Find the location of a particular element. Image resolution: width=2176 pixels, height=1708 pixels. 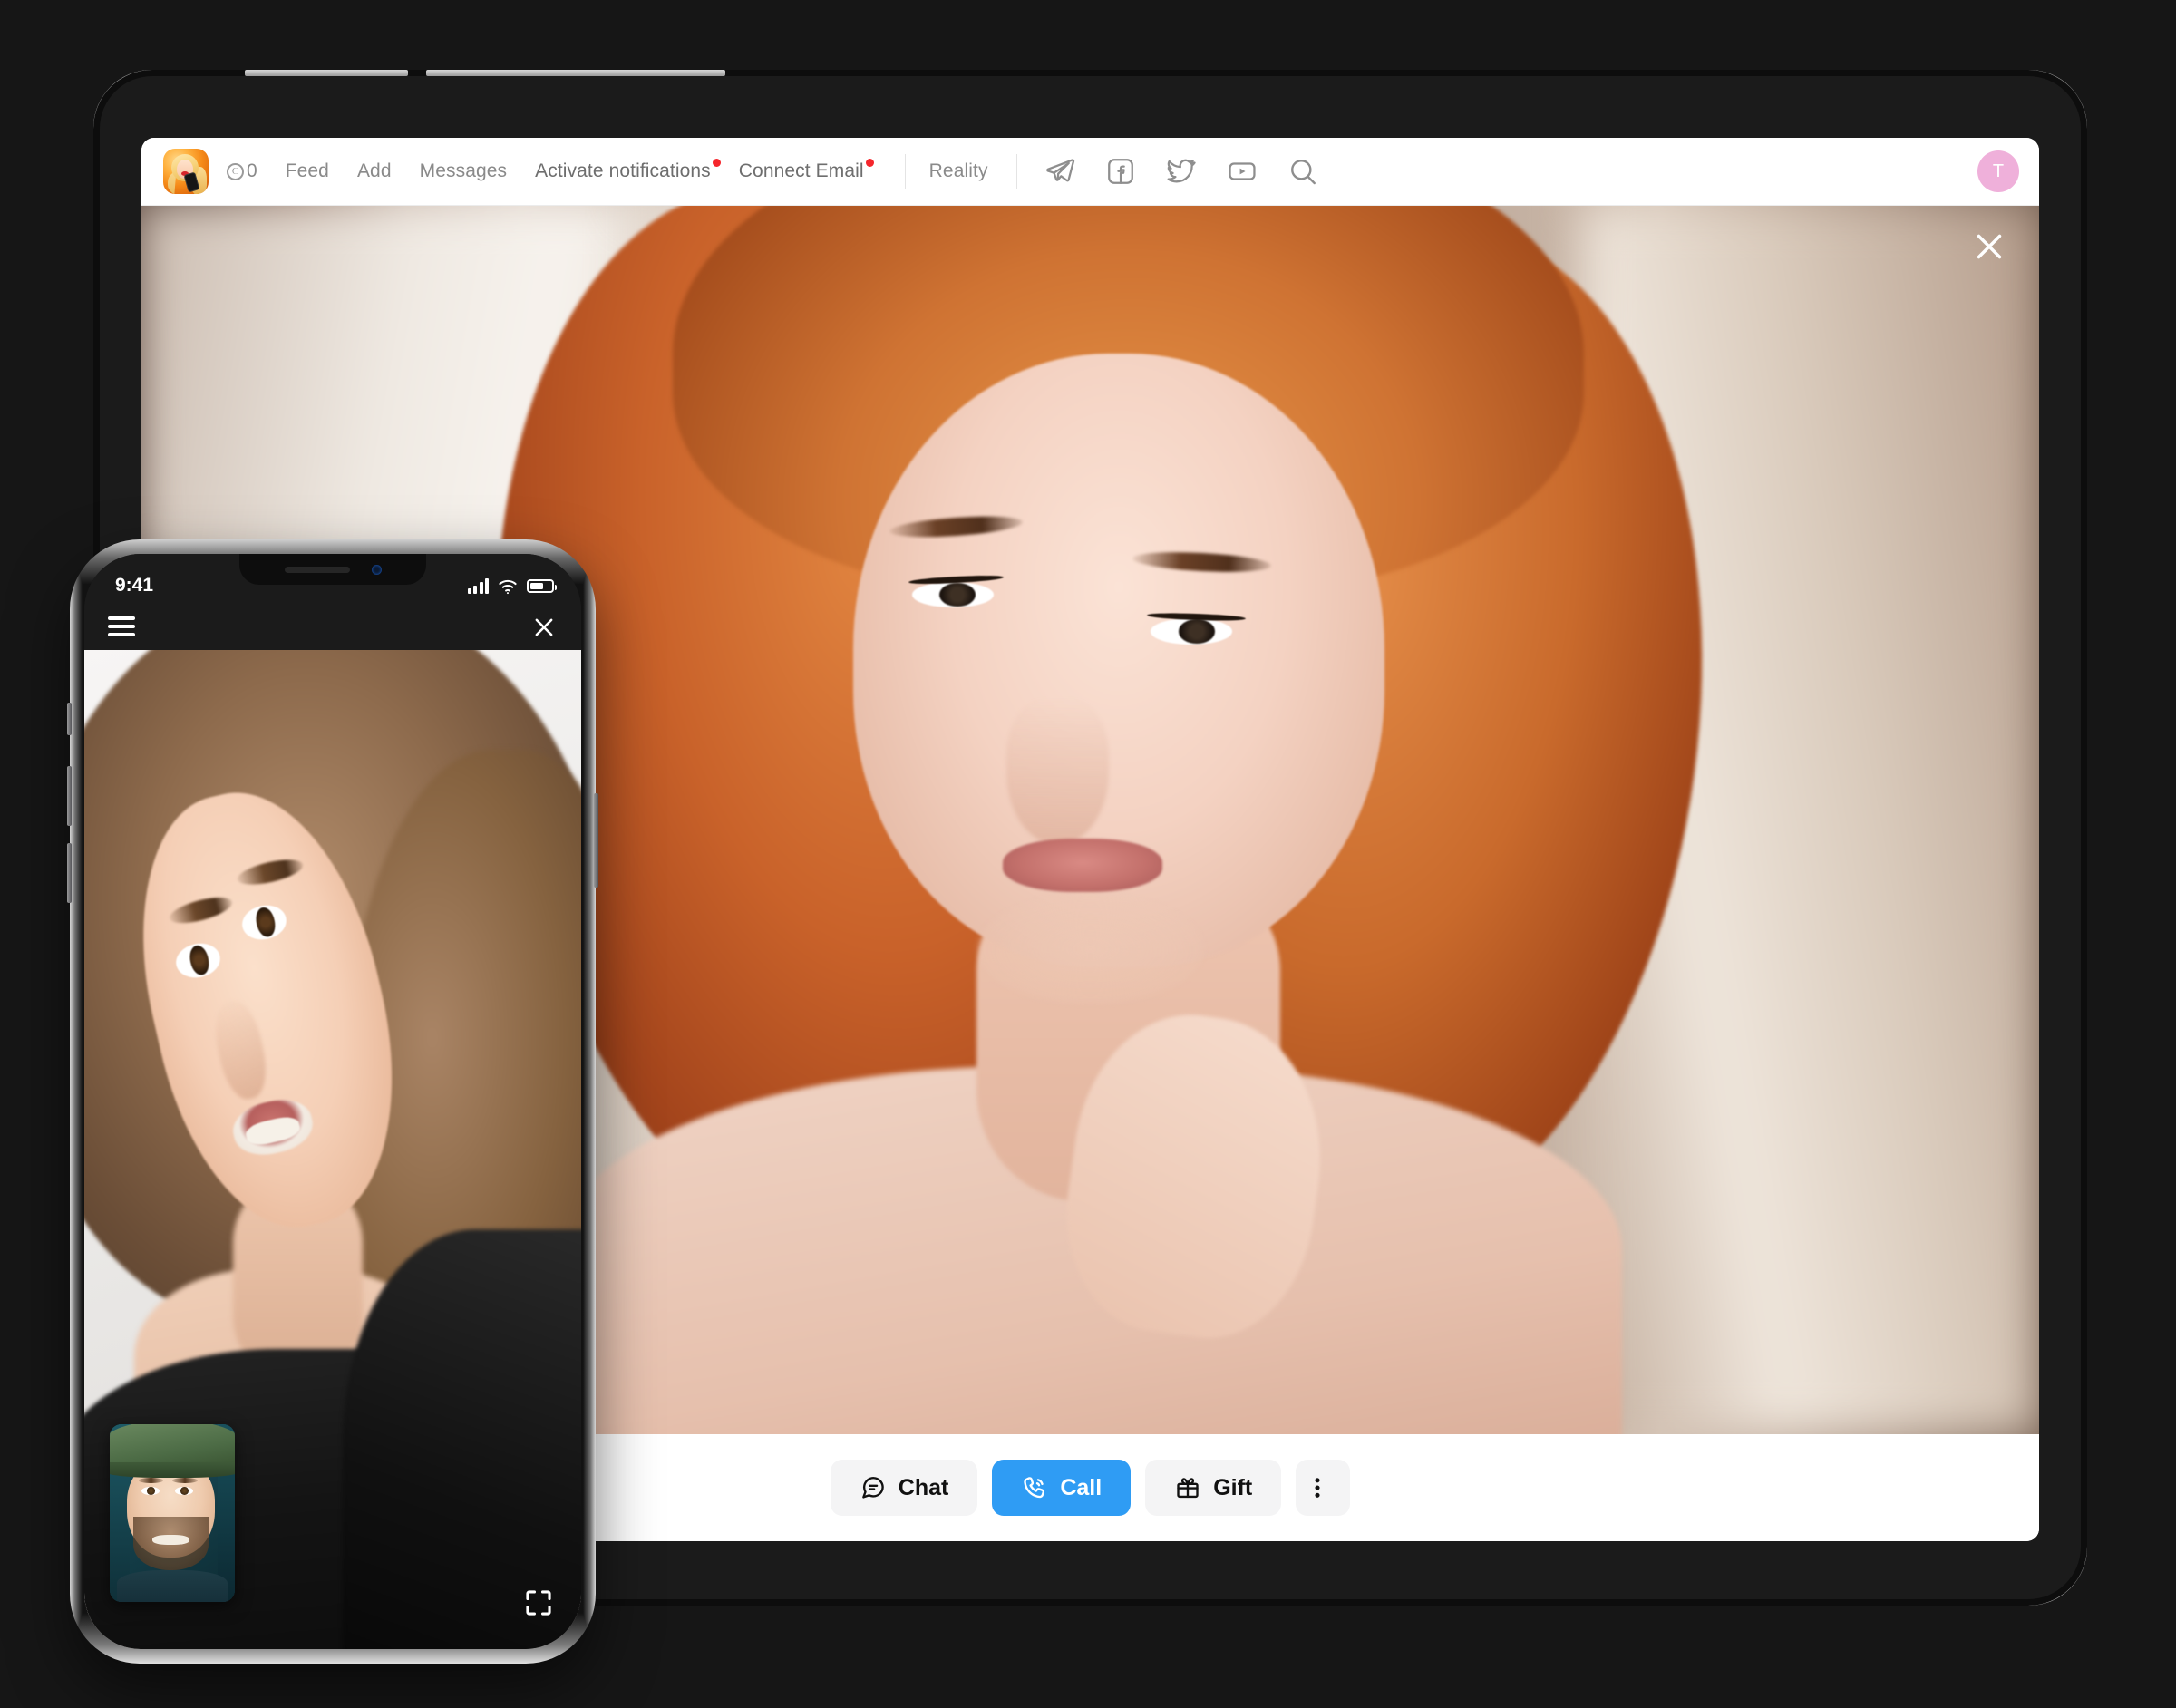

avatar-initial: T is located at coordinates (1998, 170).